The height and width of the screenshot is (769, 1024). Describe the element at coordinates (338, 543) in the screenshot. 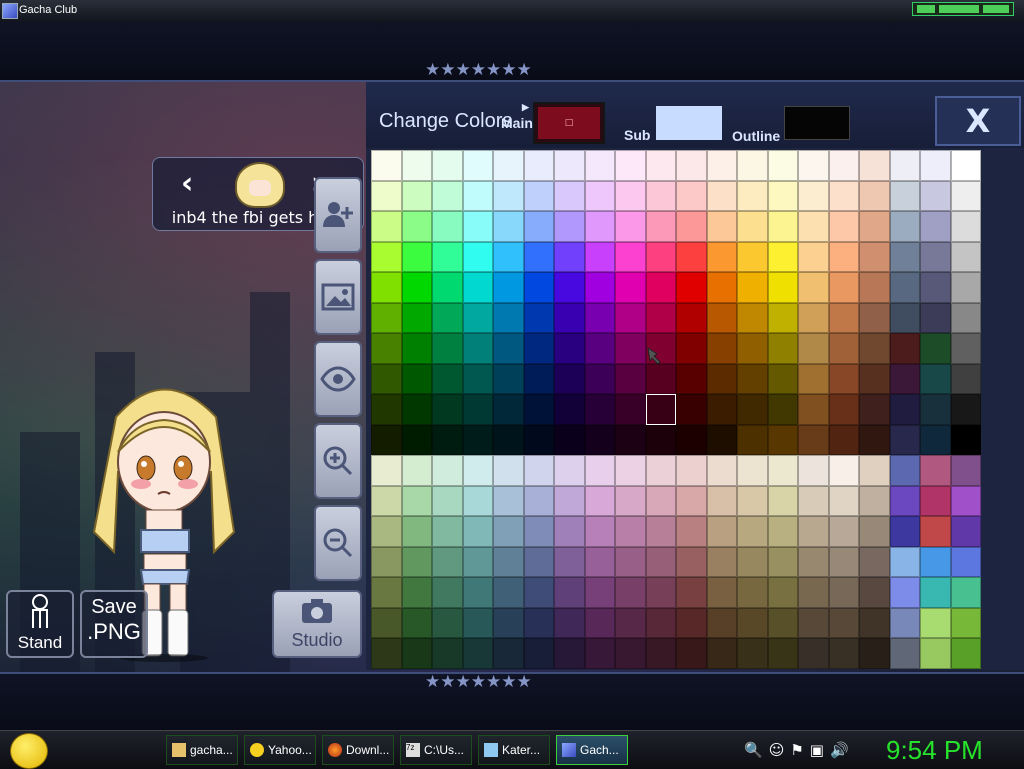

I see `zoom-out-button` at that location.